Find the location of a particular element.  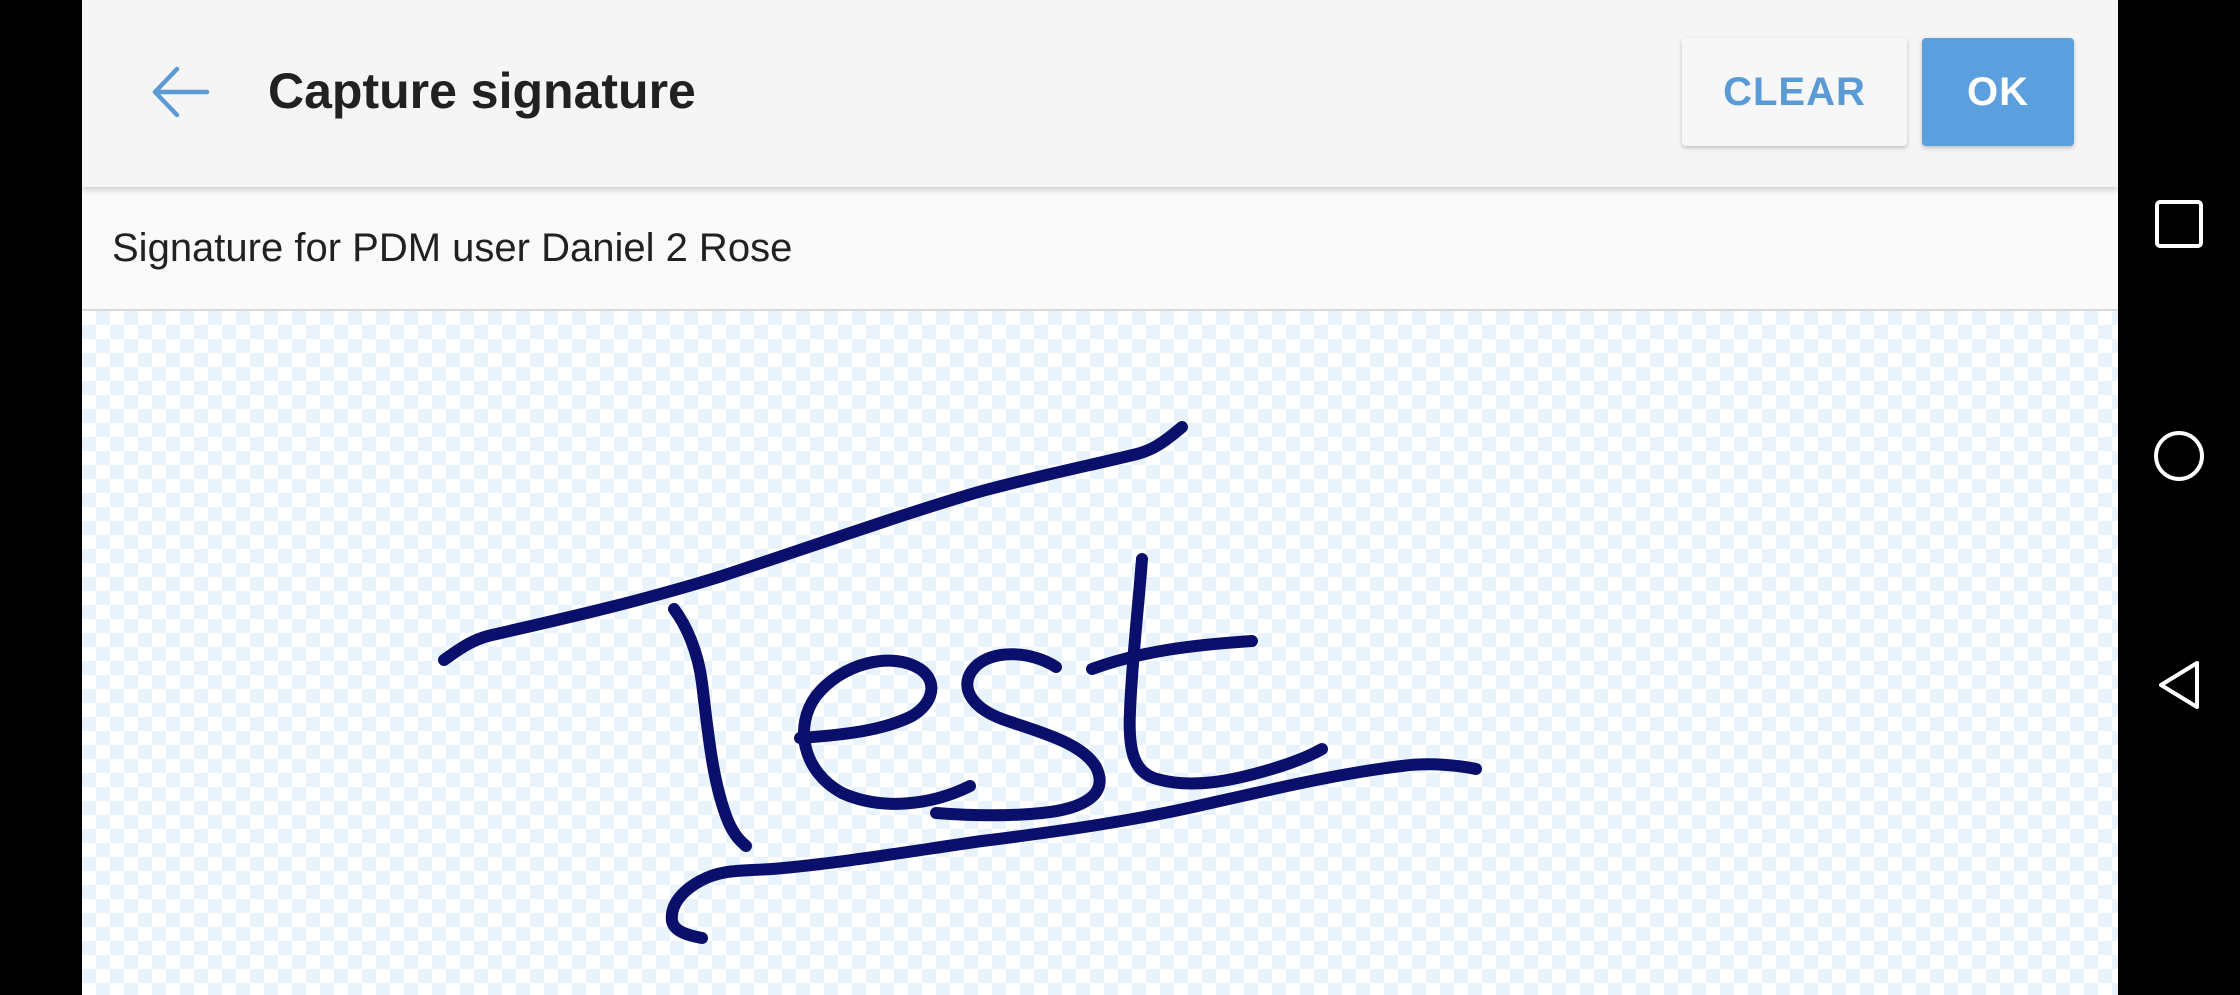

arrow-left-icon is located at coordinates (181, 92).